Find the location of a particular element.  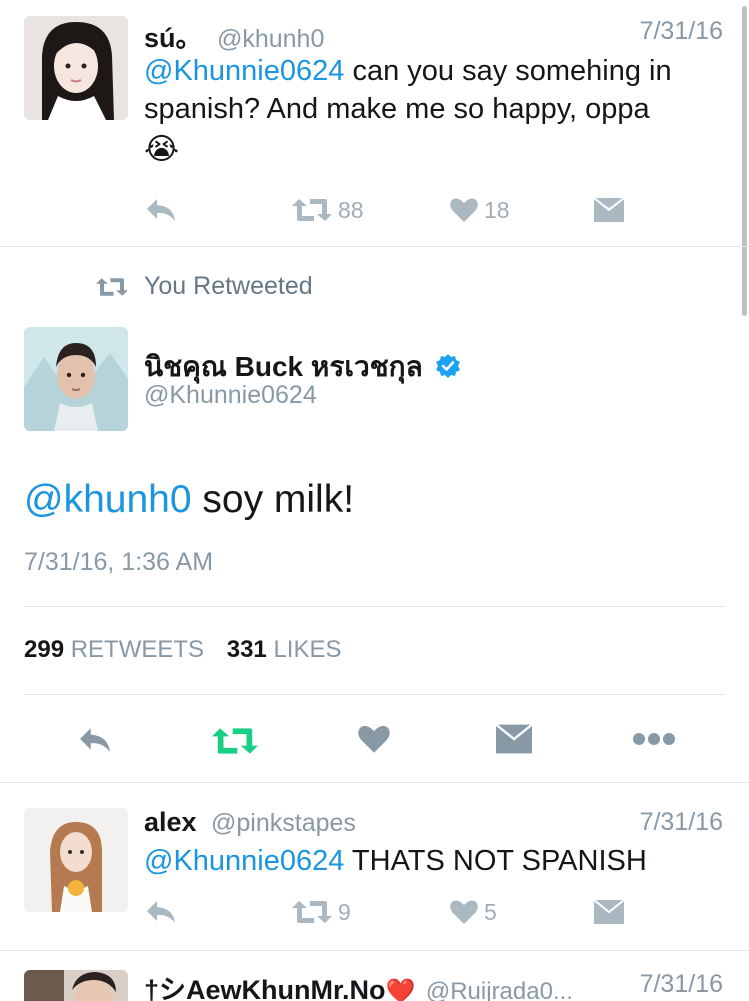

retweet-banner-label: You Retweeted is located at coordinates (228, 286).